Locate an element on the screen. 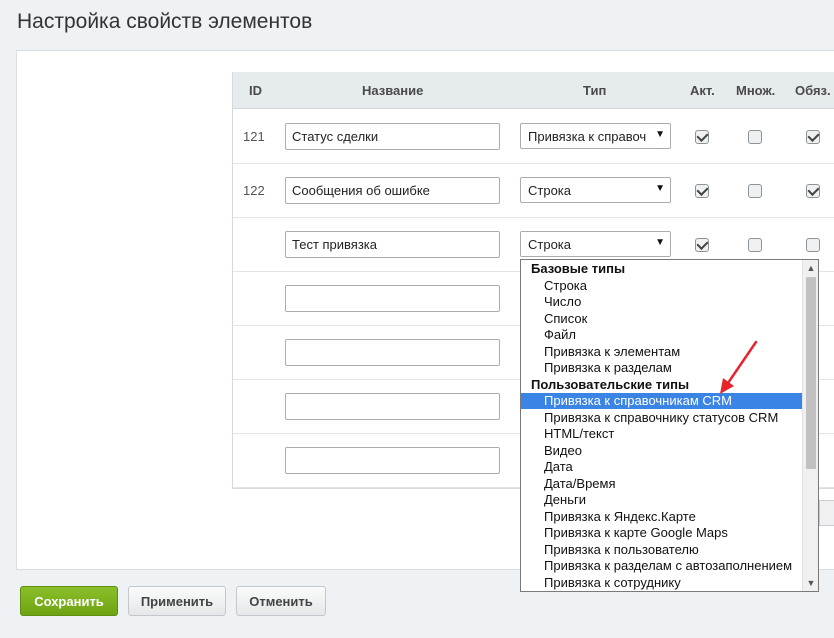 The height and width of the screenshot is (638, 834). dropdown-option: Дата is located at coordinates (662, 467).